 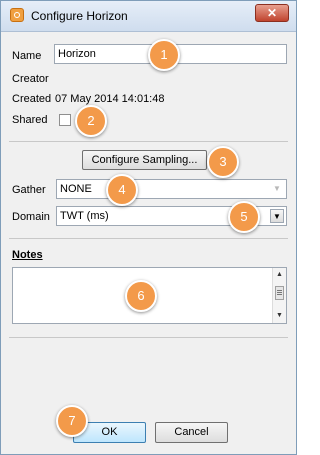 What do you see at coordinates (27, 56) in the screenshot?
I see `name-label: Name` at bounding box center [27, 56].